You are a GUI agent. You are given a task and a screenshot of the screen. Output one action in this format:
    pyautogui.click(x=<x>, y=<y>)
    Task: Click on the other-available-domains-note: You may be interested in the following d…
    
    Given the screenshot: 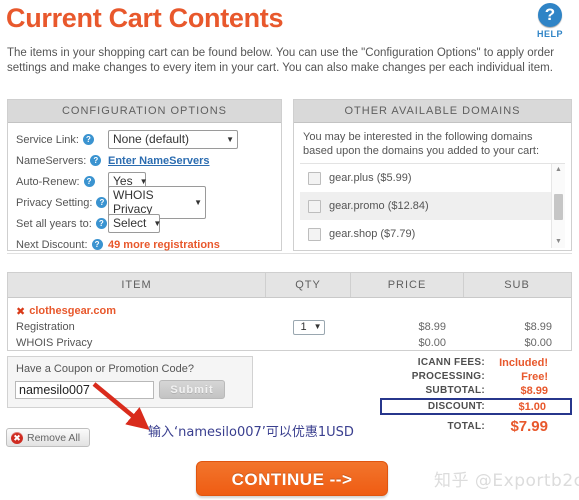 What is the action you would take?
    pyautogui.click(x=421, y=144)
    